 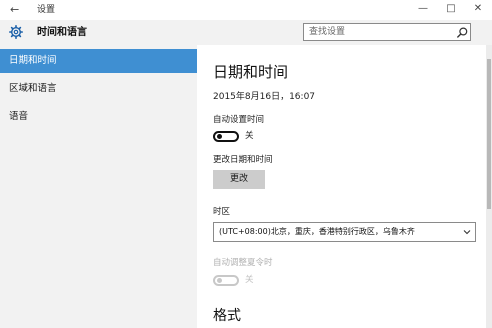 I want to click on minimize-button: —, so click(x=423, y=9).